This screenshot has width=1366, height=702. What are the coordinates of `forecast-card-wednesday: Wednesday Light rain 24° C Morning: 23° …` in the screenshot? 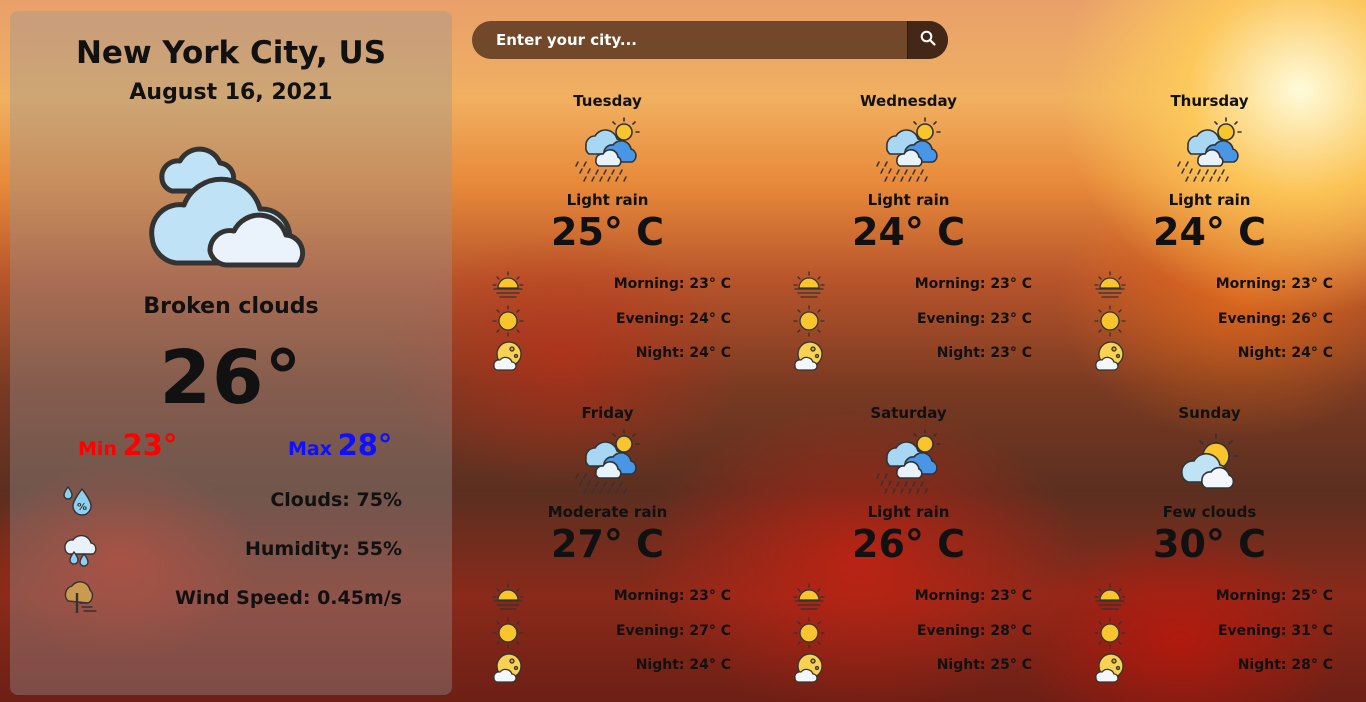 It's located at (908, 248).